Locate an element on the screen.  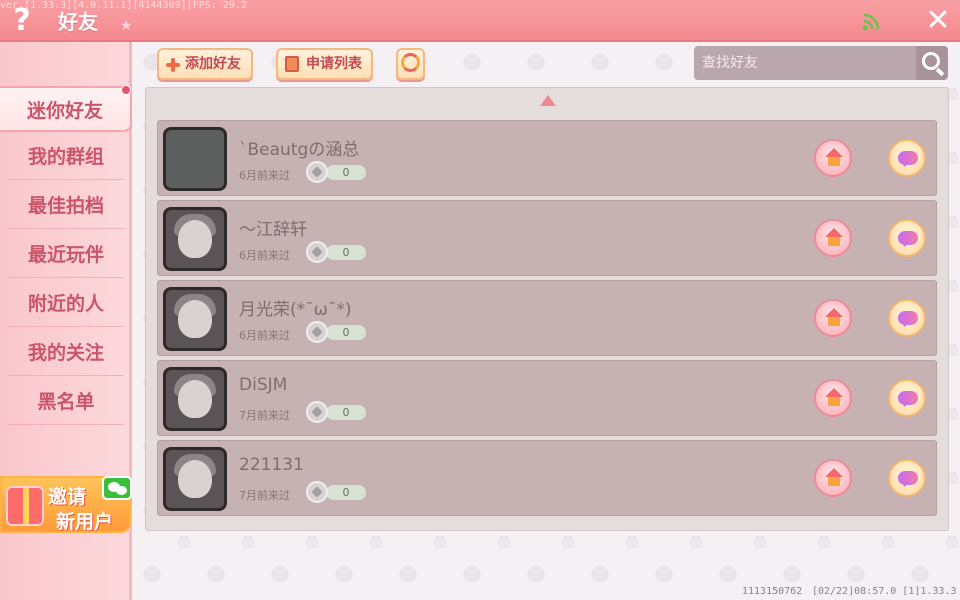
friend-row: `Beautgの涵总 6月前来过 0 is located at coordinates (547, 158).